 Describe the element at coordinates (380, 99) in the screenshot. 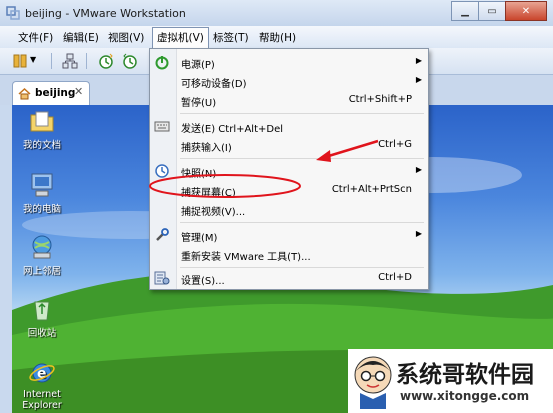

I see `menu-item-shortcut: Ctrl+Shift+P` at that location.